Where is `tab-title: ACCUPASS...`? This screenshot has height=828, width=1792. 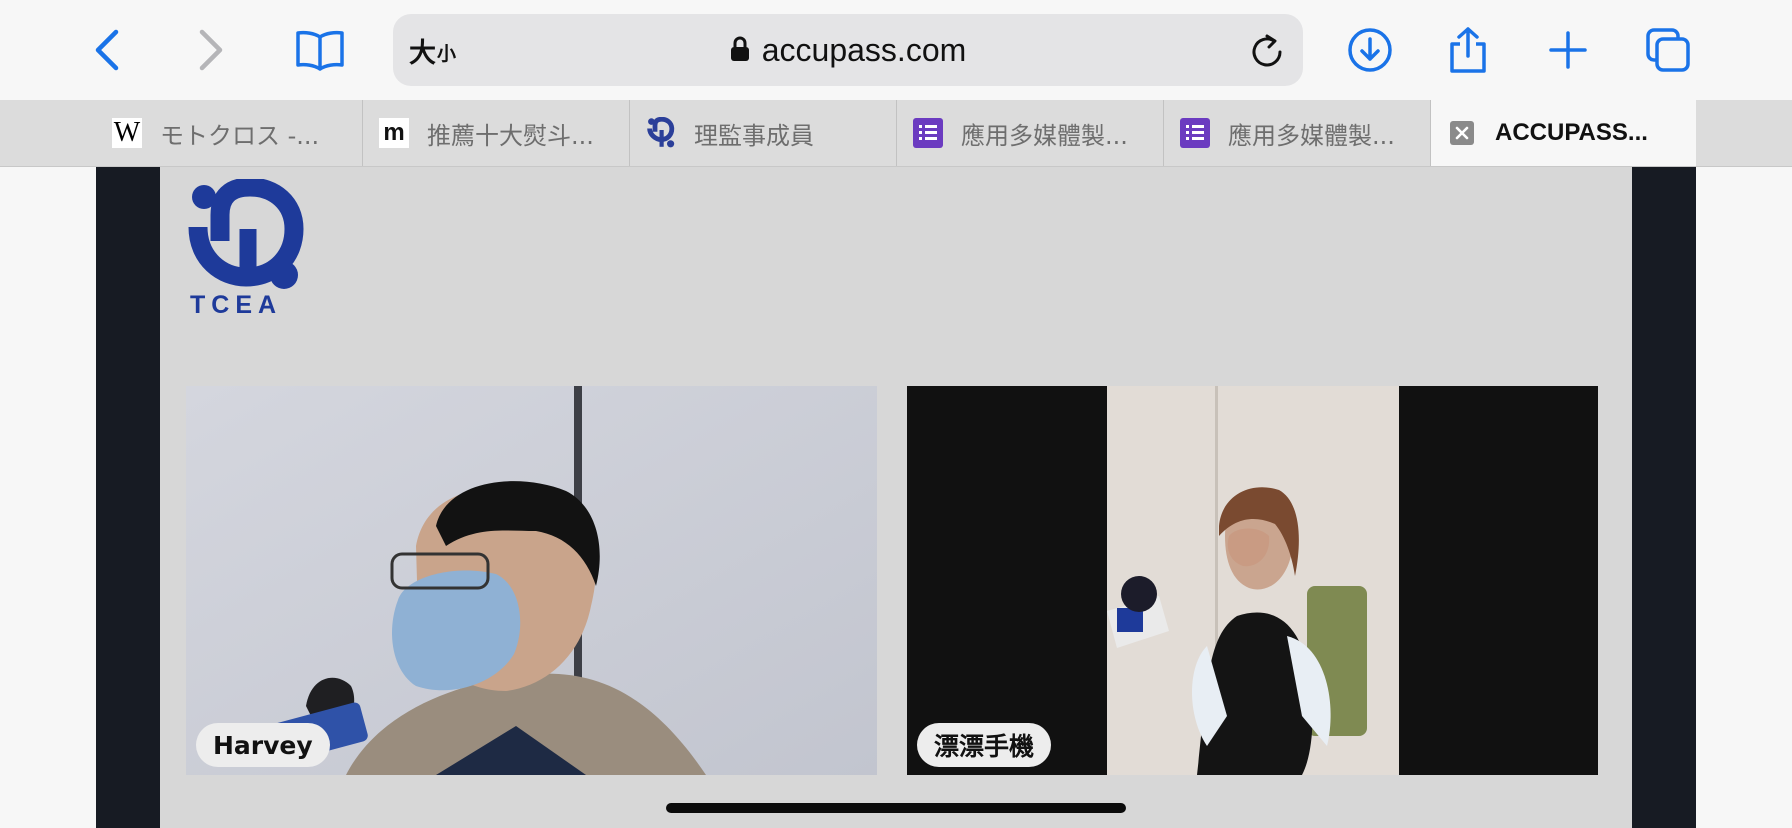
tab-title: ACCUPASS... is located at coordinates (1571, 132).